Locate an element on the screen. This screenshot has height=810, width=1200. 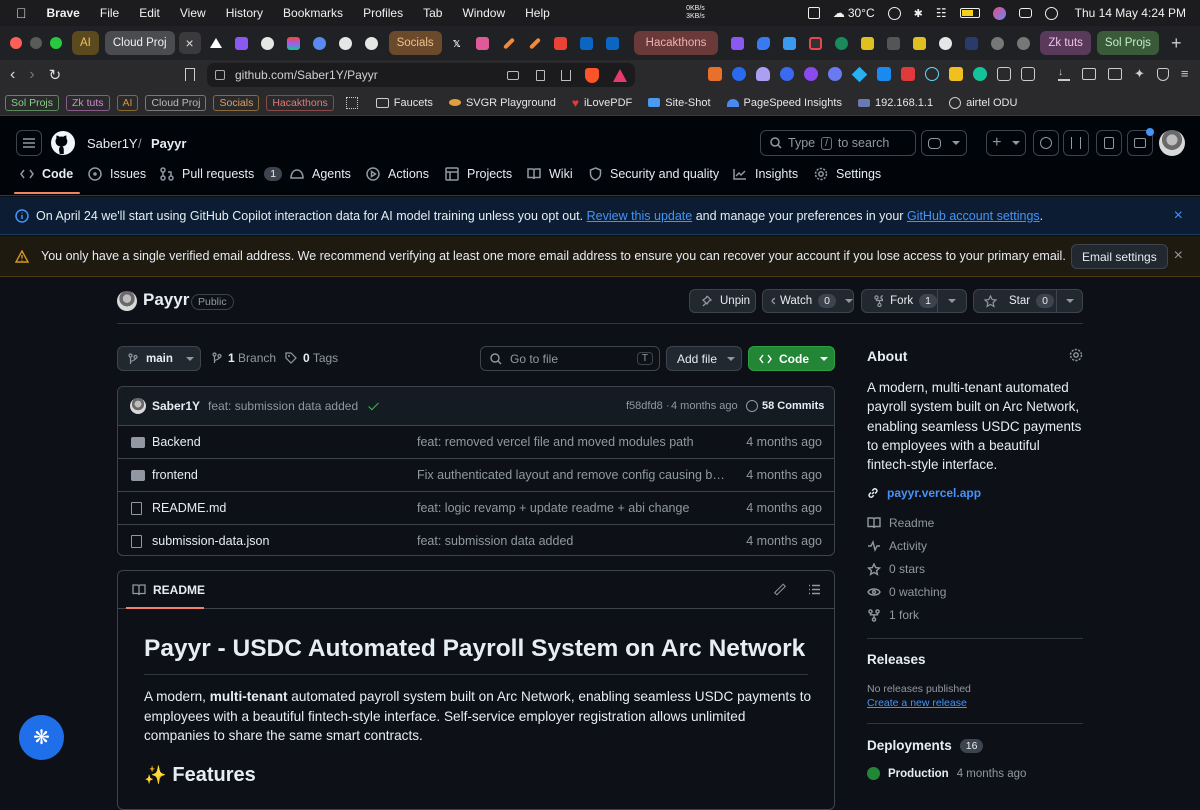
unpin-button: Unpin is located at coordinates (722, 301).